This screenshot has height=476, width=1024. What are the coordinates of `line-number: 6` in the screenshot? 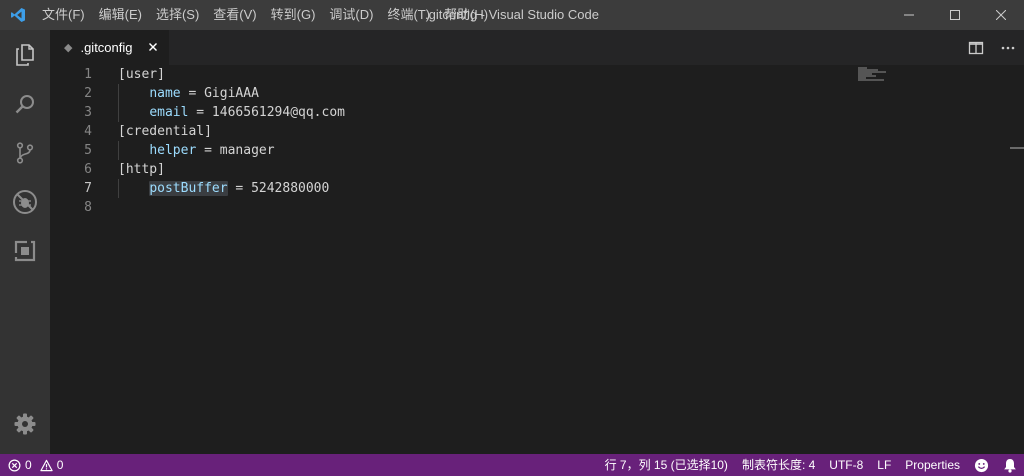 It's located at (88, 169).